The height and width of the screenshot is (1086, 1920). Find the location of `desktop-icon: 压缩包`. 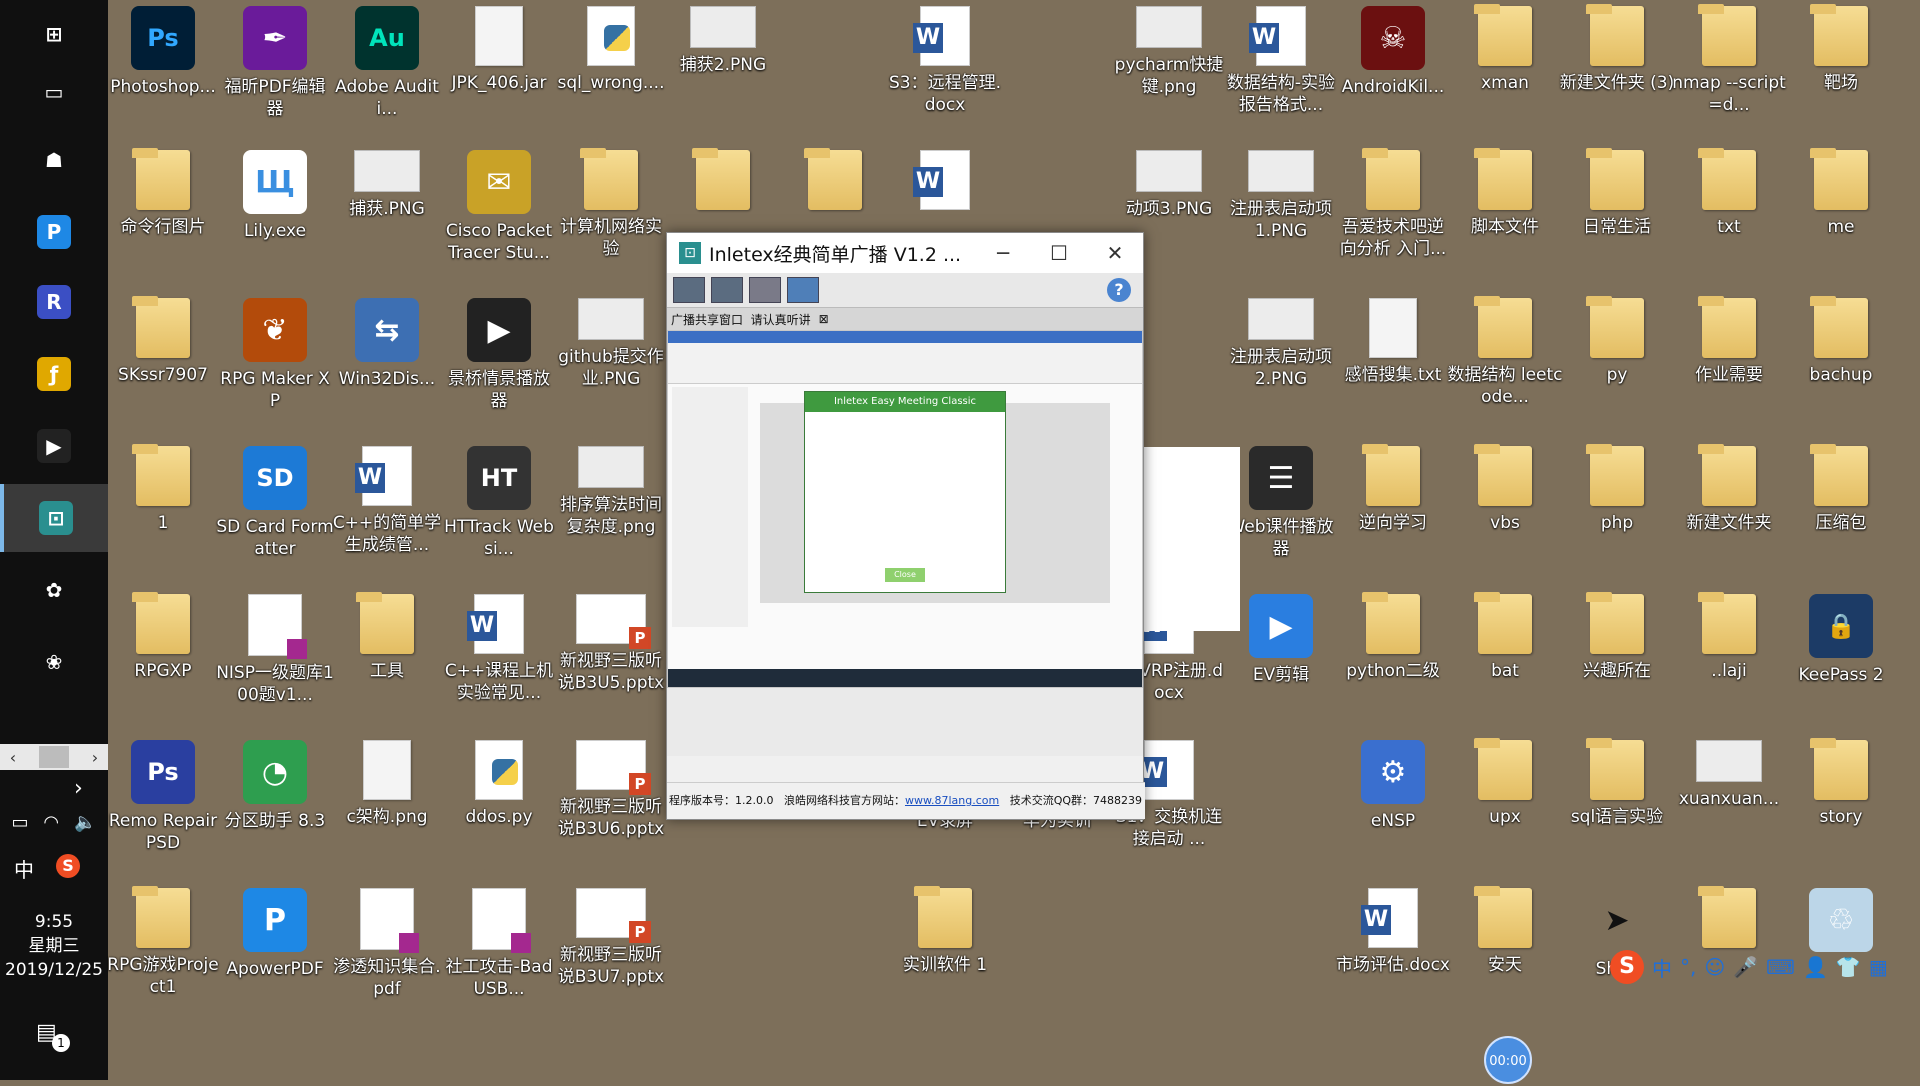

desktop-icon: 压缩包 is located at coordinates (1841, 489).